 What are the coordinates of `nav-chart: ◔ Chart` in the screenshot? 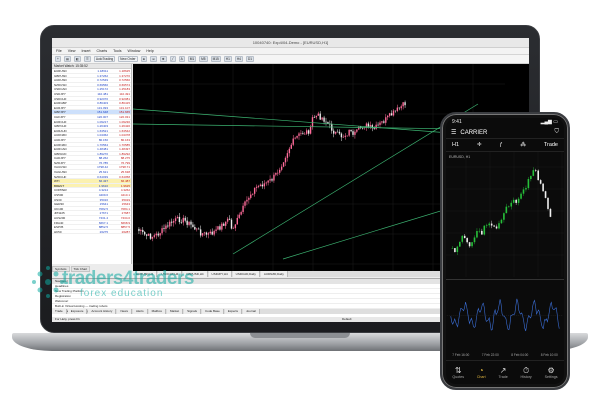 It's located at (481, 372).